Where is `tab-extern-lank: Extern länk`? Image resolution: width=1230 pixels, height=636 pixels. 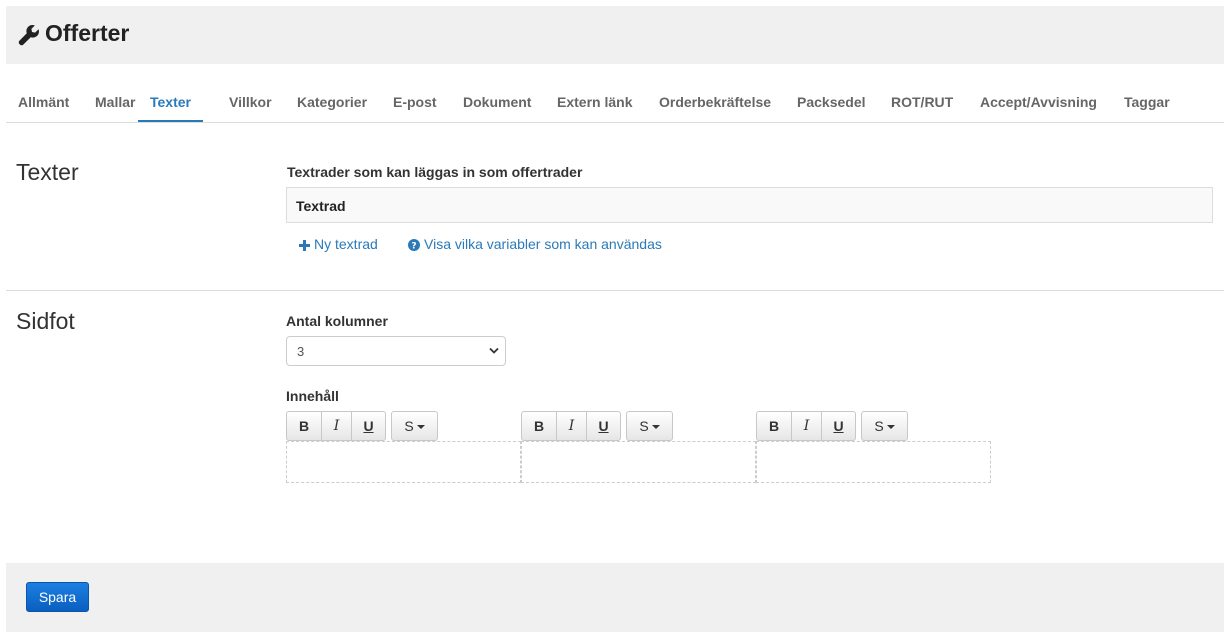
tab-extern-lank: Extern länk is located at coordinates (594, 102).